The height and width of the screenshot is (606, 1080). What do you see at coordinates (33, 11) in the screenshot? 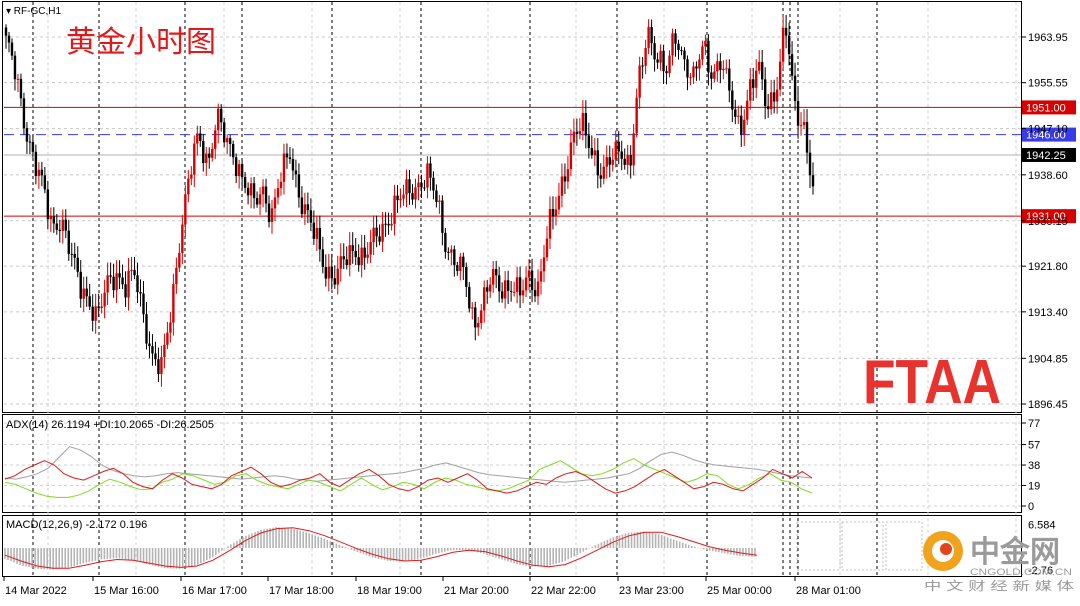
I see `symbol-label: ▾ RF-GC,H1` at bounding box center [33, 11].